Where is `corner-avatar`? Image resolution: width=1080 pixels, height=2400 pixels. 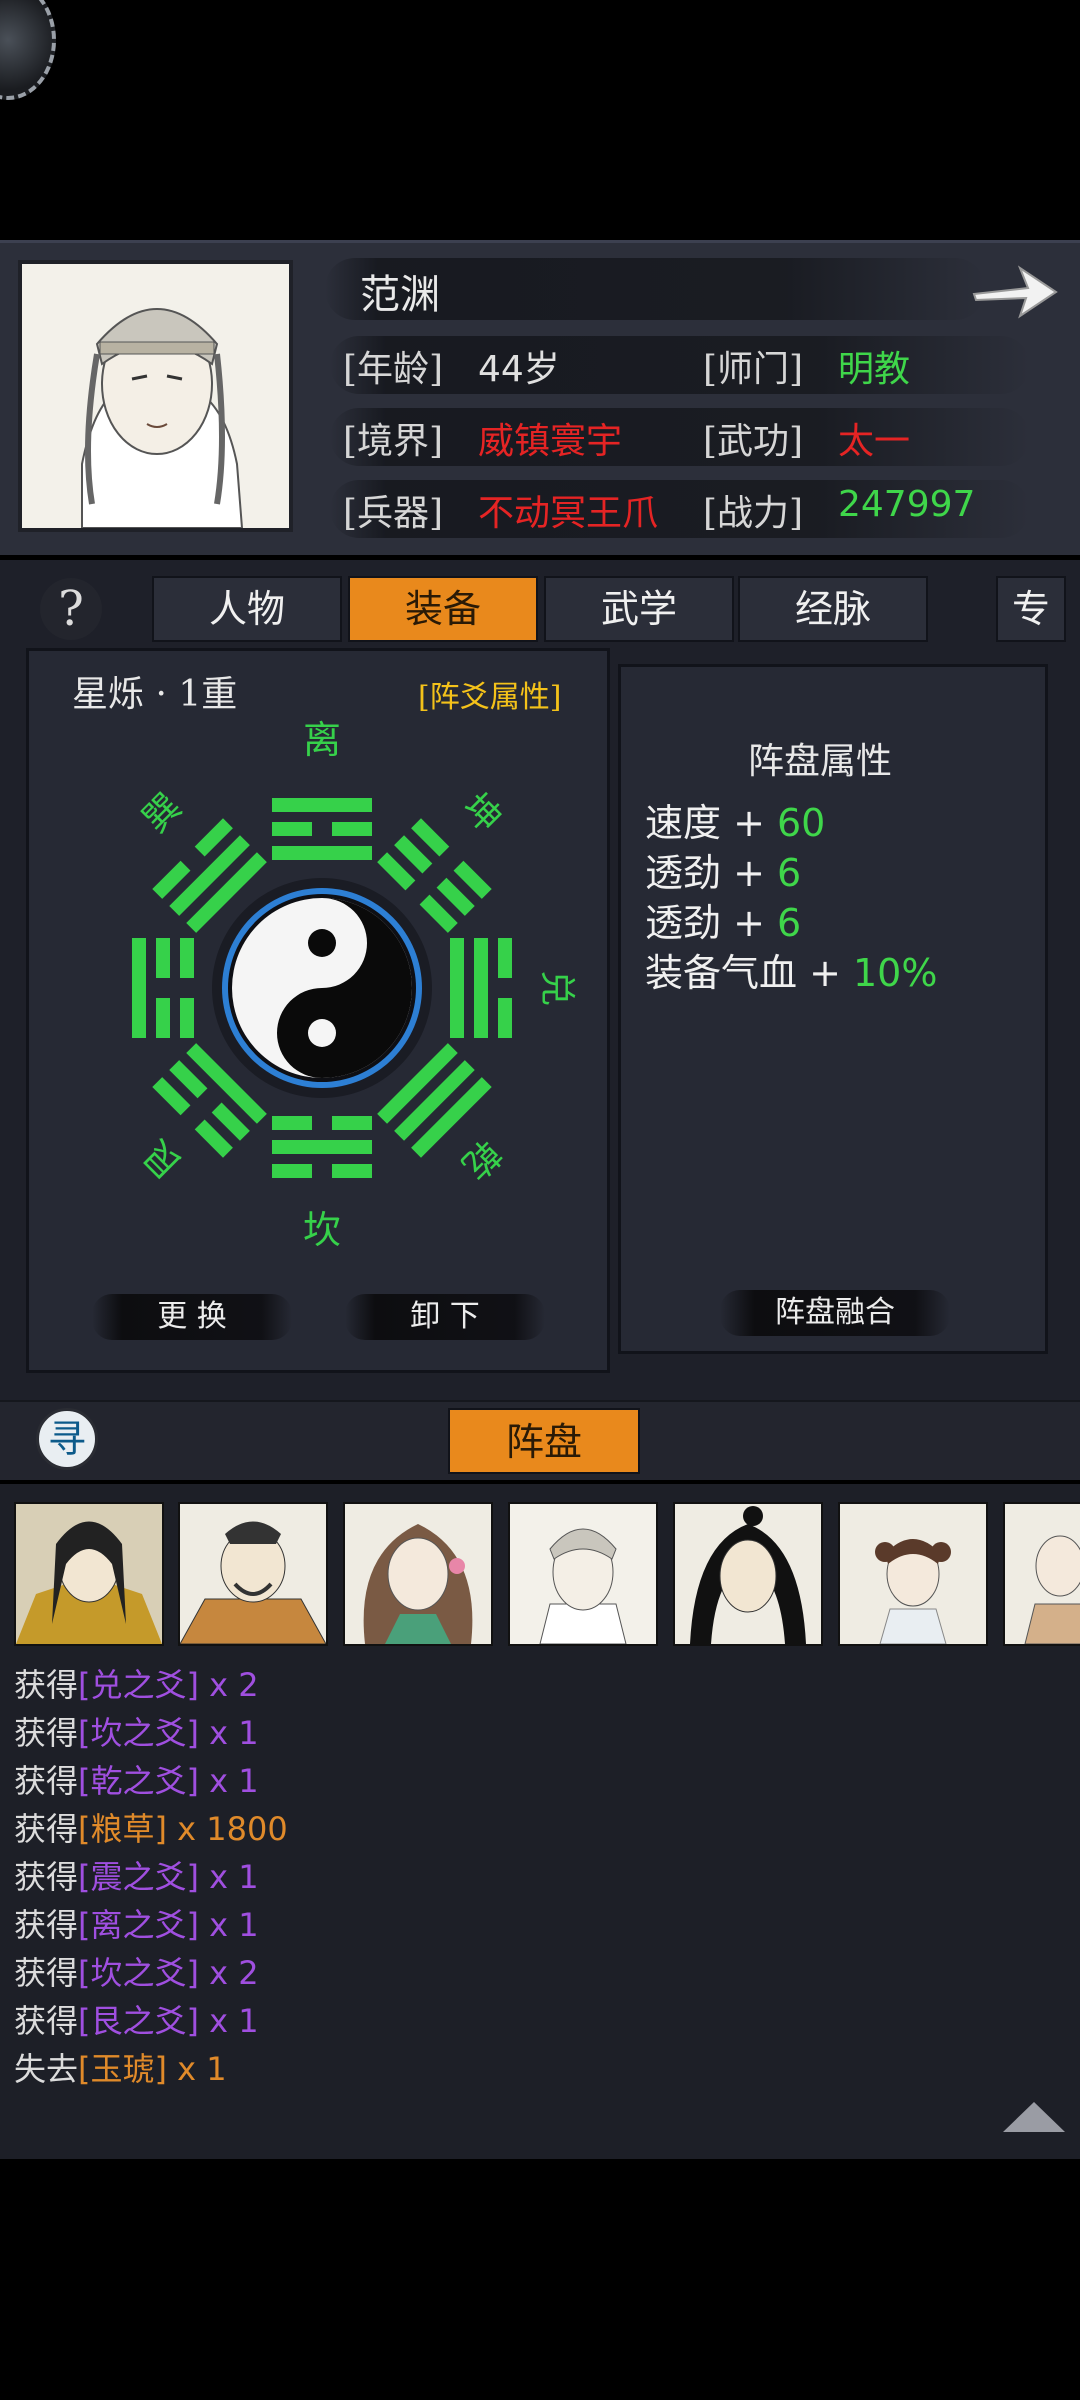 corner-avatar is located at coordinates (28, 50).